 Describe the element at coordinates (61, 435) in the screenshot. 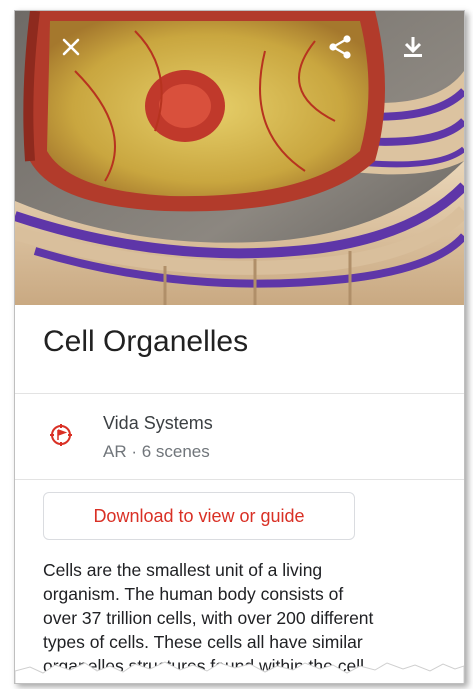

I see `target-flag-icon` at that location.